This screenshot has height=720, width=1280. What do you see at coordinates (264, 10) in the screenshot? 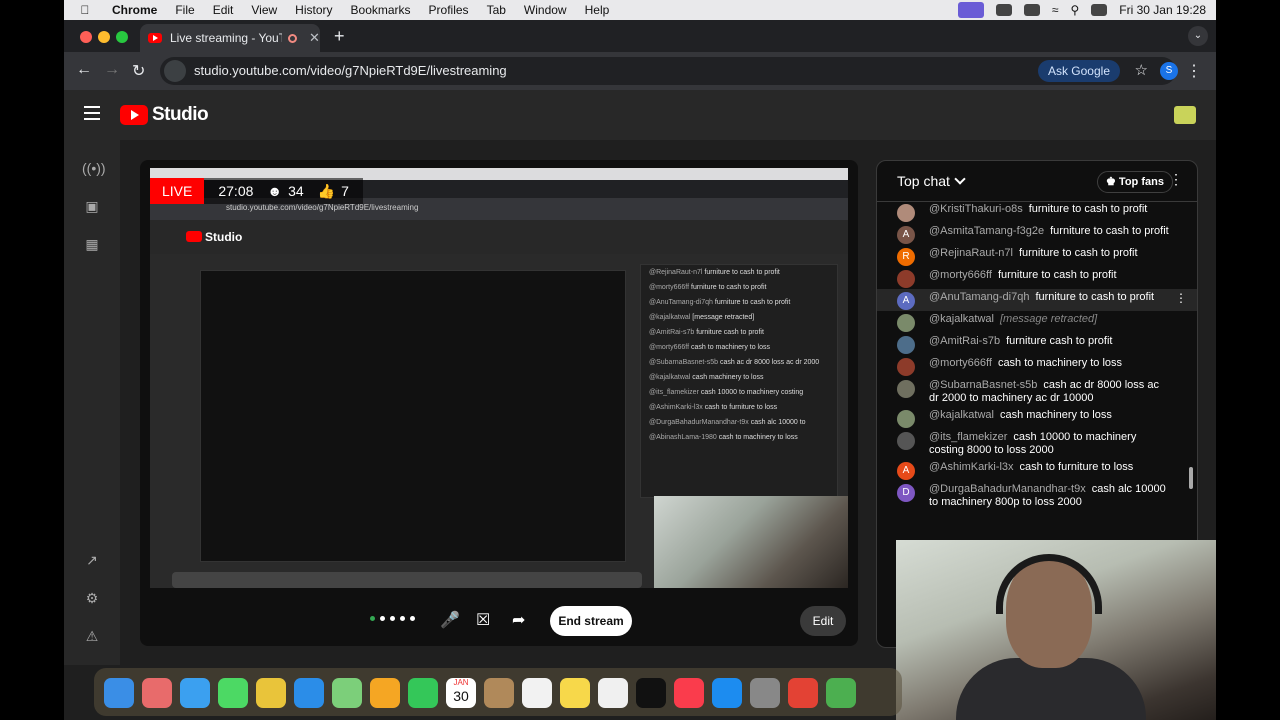
I see `menu-view: View` at bounding box center [264, 10].